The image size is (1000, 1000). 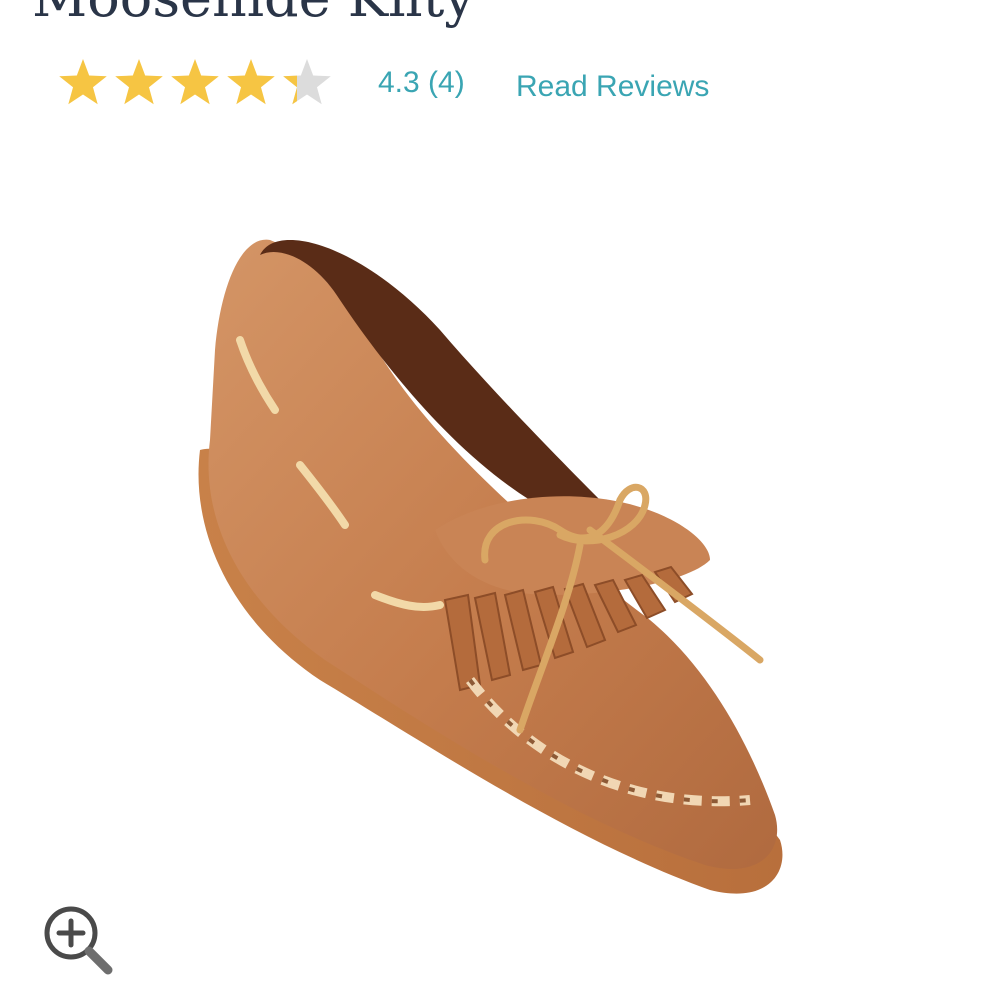 What do you see at coordinates (253, 14) in the screenshot?
I see `product-title: Moosehide Kilty` at bounding box center [253, 14].